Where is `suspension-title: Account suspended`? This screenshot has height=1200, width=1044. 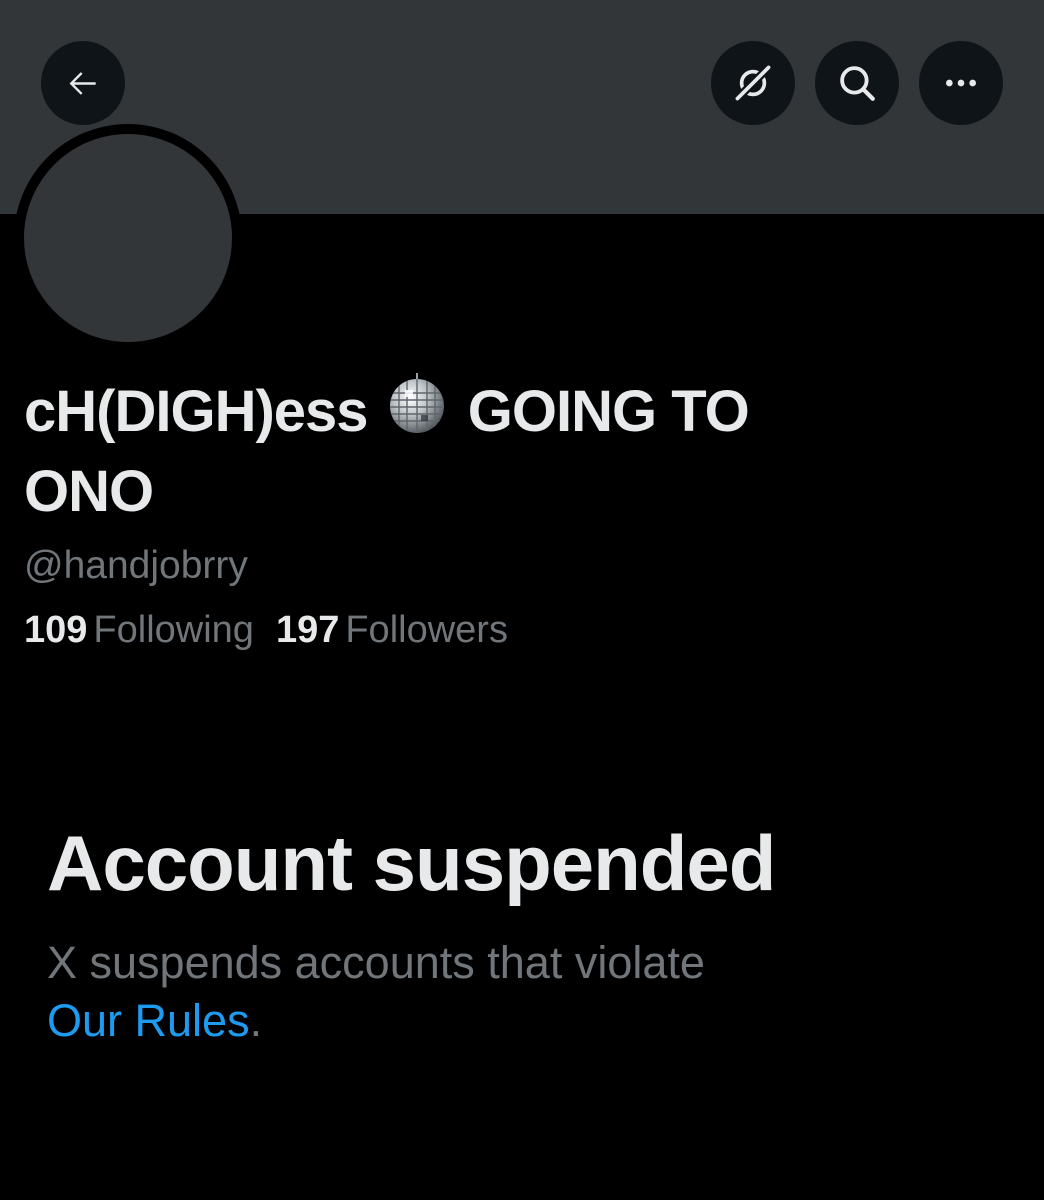
suspension-title: Account suspended is located at coordinates (411, 863).